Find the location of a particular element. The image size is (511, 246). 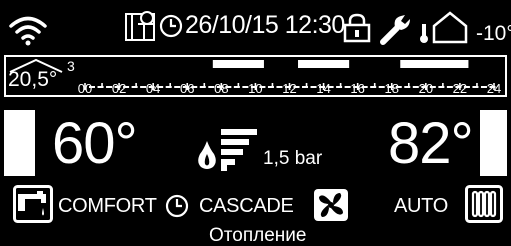

timeline-hour-label: 06 is located at coordinates (187, 88).